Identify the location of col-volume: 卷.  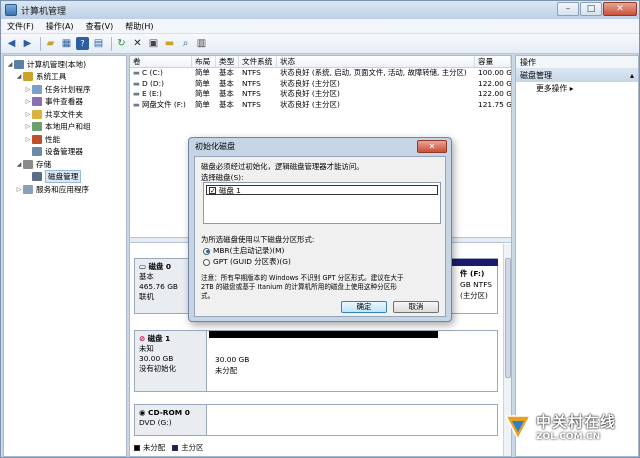
(161, 61).